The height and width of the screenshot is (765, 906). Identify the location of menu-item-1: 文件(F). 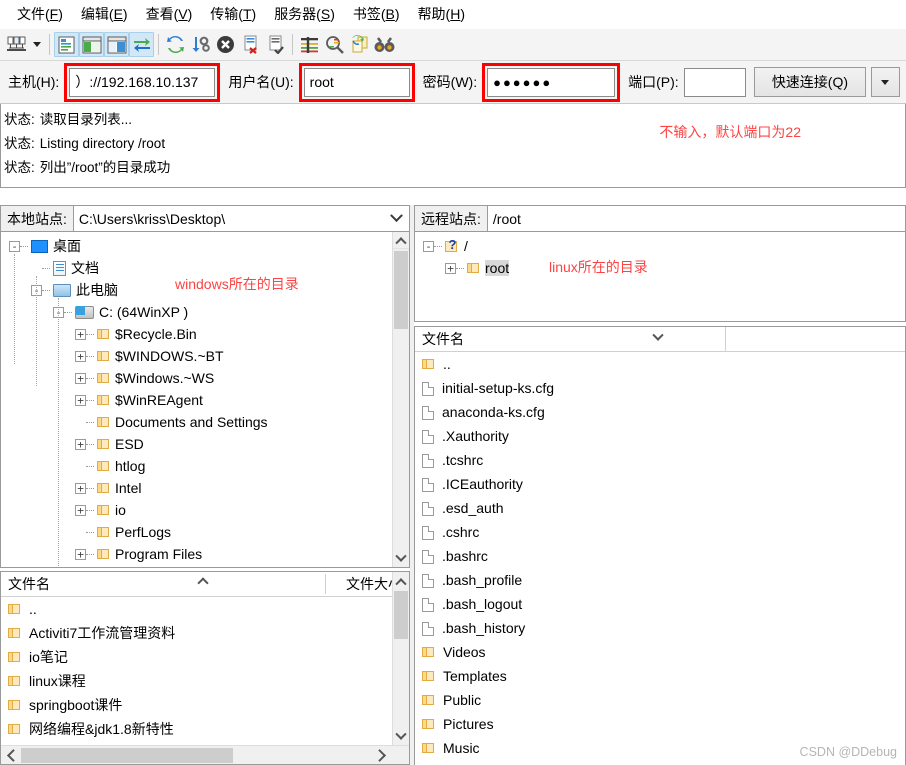
(40, 14).